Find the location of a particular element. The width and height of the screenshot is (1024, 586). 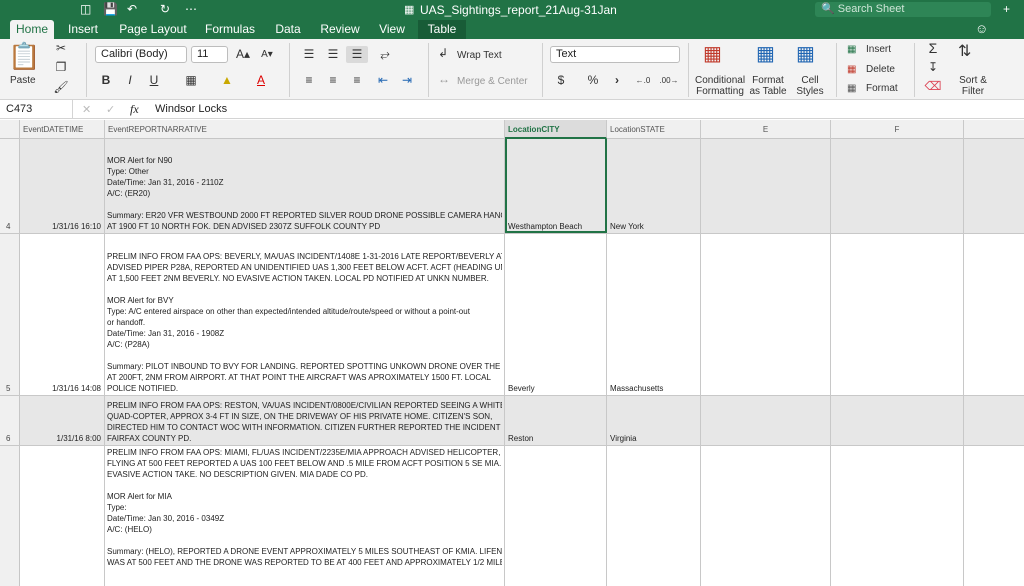

sidebar-toggle-icon: ◫ is located at coordinates (85, 9).